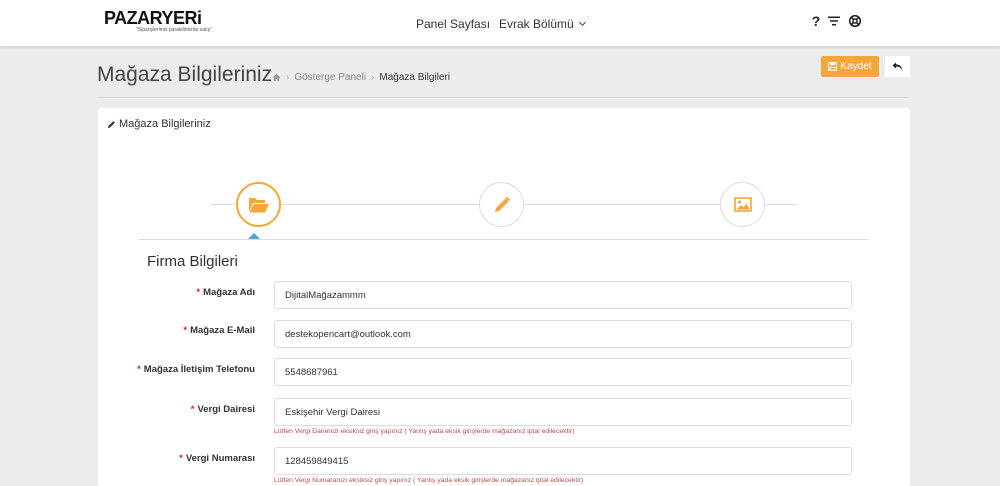 The width and height of the screenshot is (1000, 486). I want to click on breadcrumb-link-dashboard: Gösterge Paneli, so click(330, 77).